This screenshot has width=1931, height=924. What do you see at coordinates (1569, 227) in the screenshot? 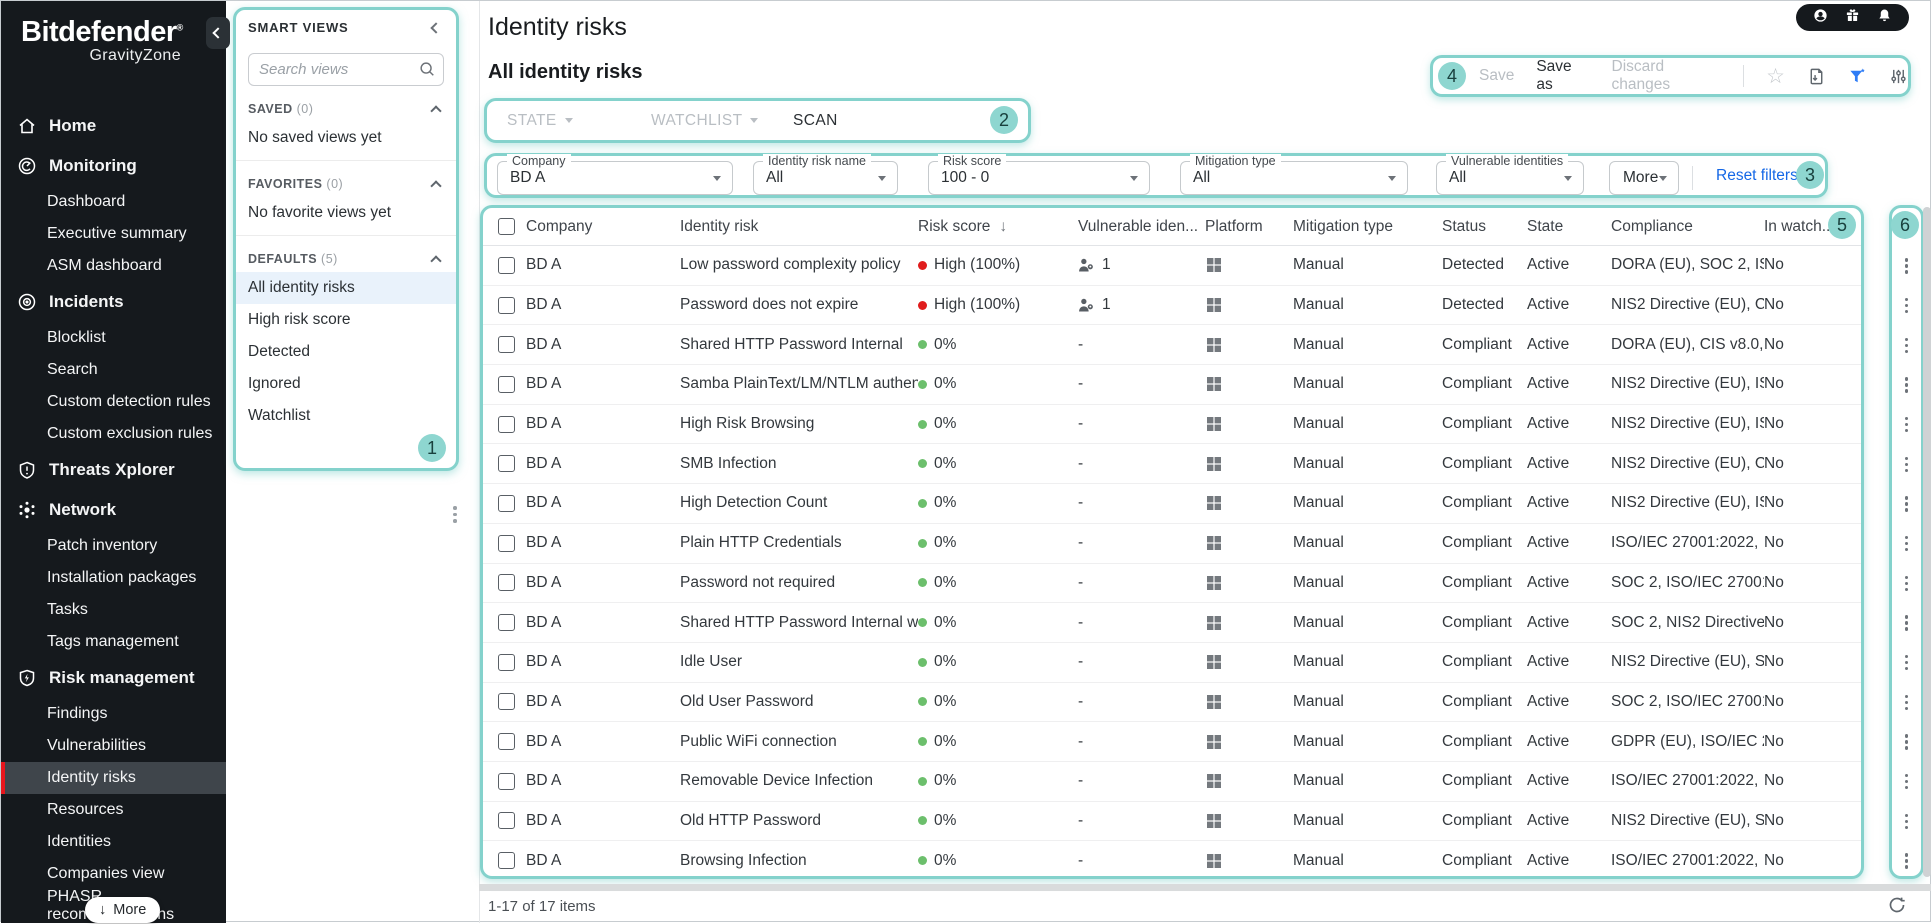
I see `column-header-state: State` at bounding box center [1569, 227].